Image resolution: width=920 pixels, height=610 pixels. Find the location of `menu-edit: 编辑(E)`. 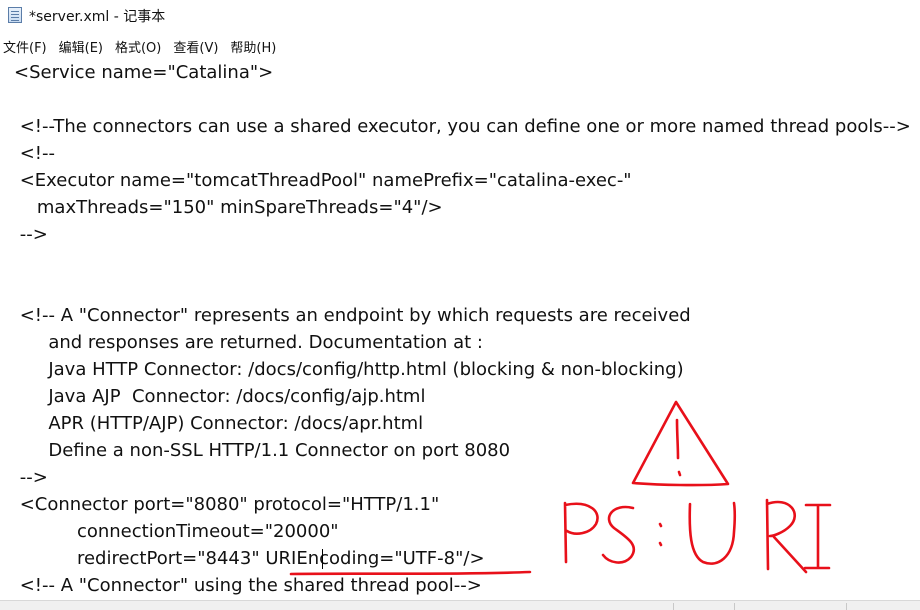

menu-edit: 编辑(E) is located at coordinates (82, 46).